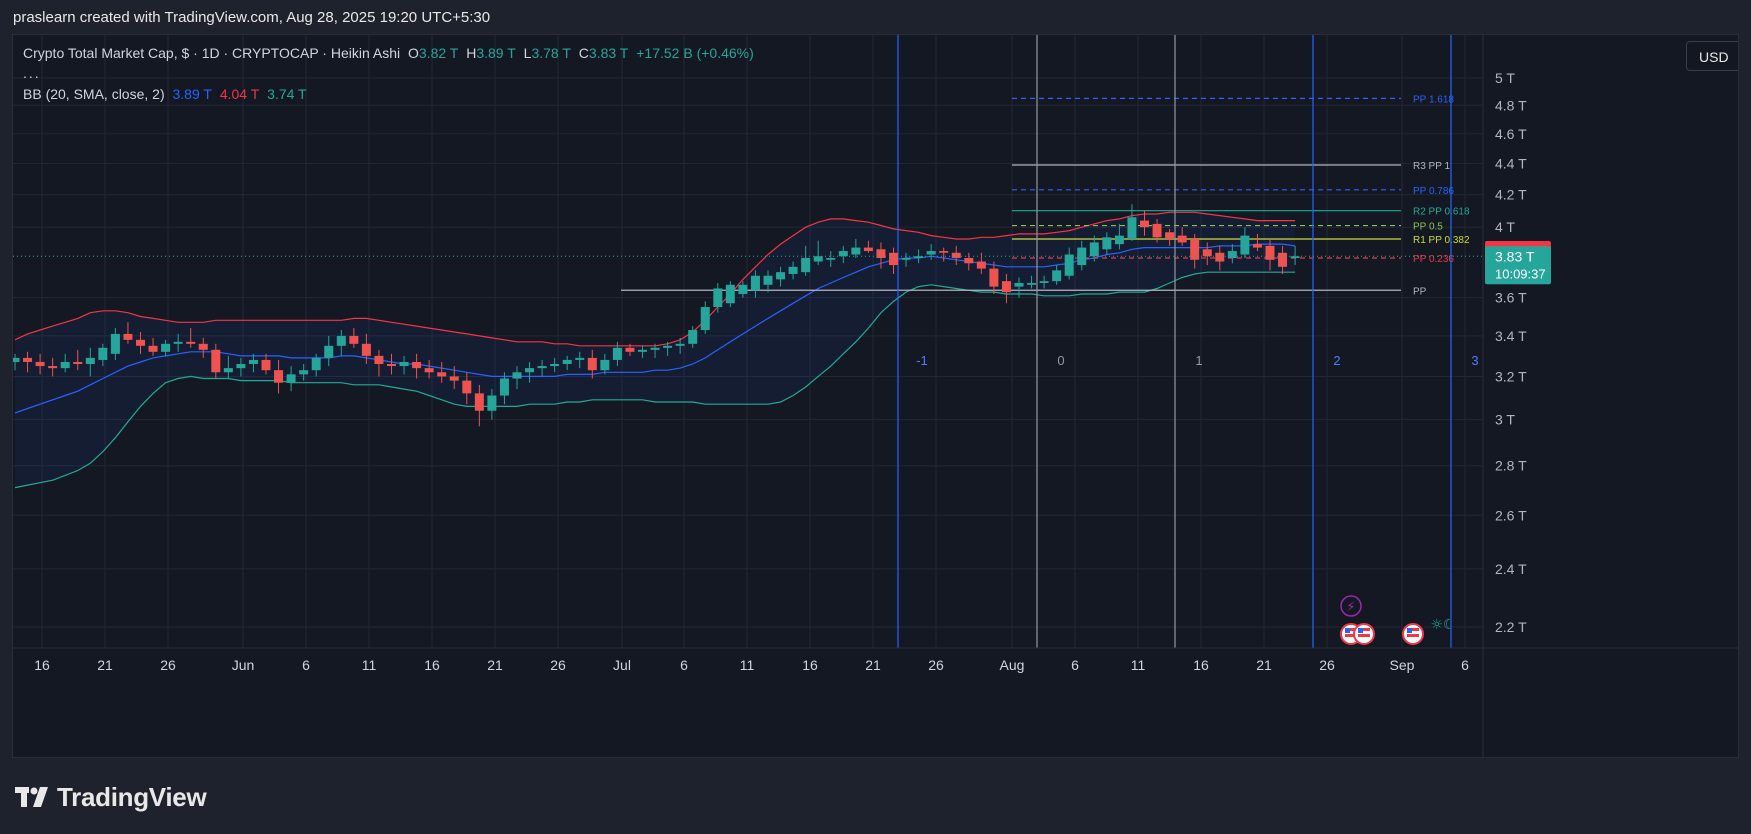  What do you see at coordinates (1442, 625) in the screenshot?
I see `sun-moon-icon: ☼☾` at bounding box center [1442, 625].